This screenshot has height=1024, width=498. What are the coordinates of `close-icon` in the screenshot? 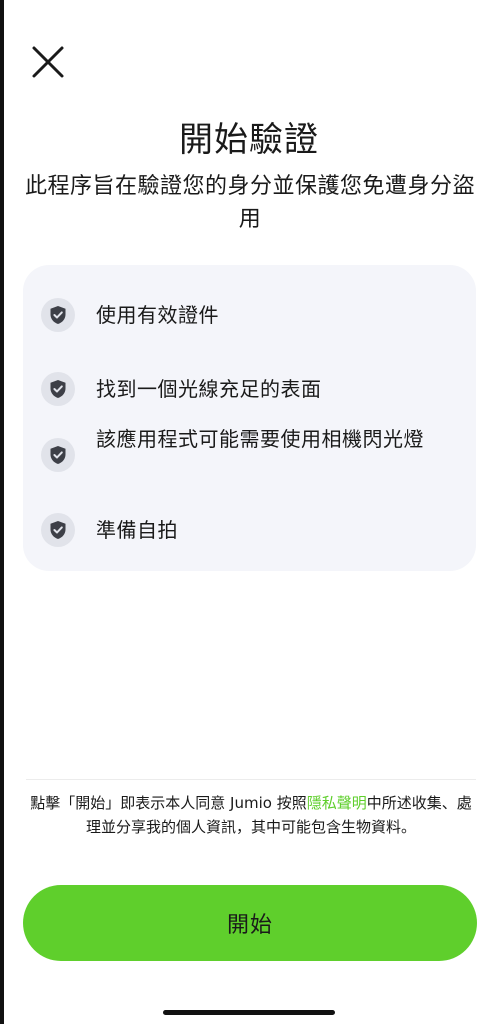 It's located at (48, 62).